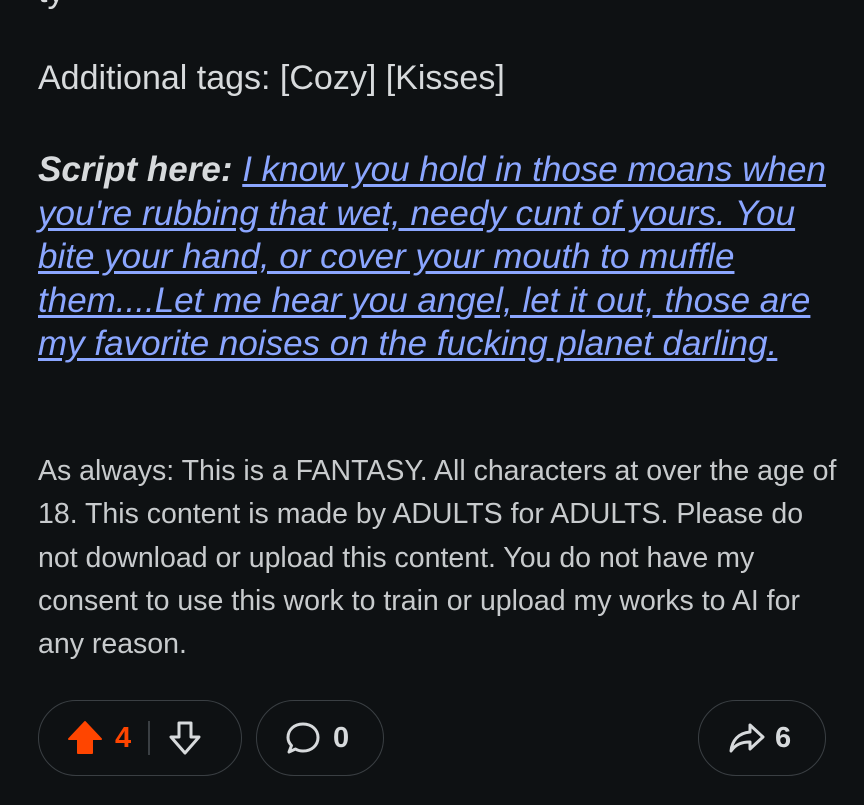 The image size is (864, 805). What do you see at coordinates (783, 737) in the screenshot?
I see `share-count: 6` at bounding box center [783, 737].